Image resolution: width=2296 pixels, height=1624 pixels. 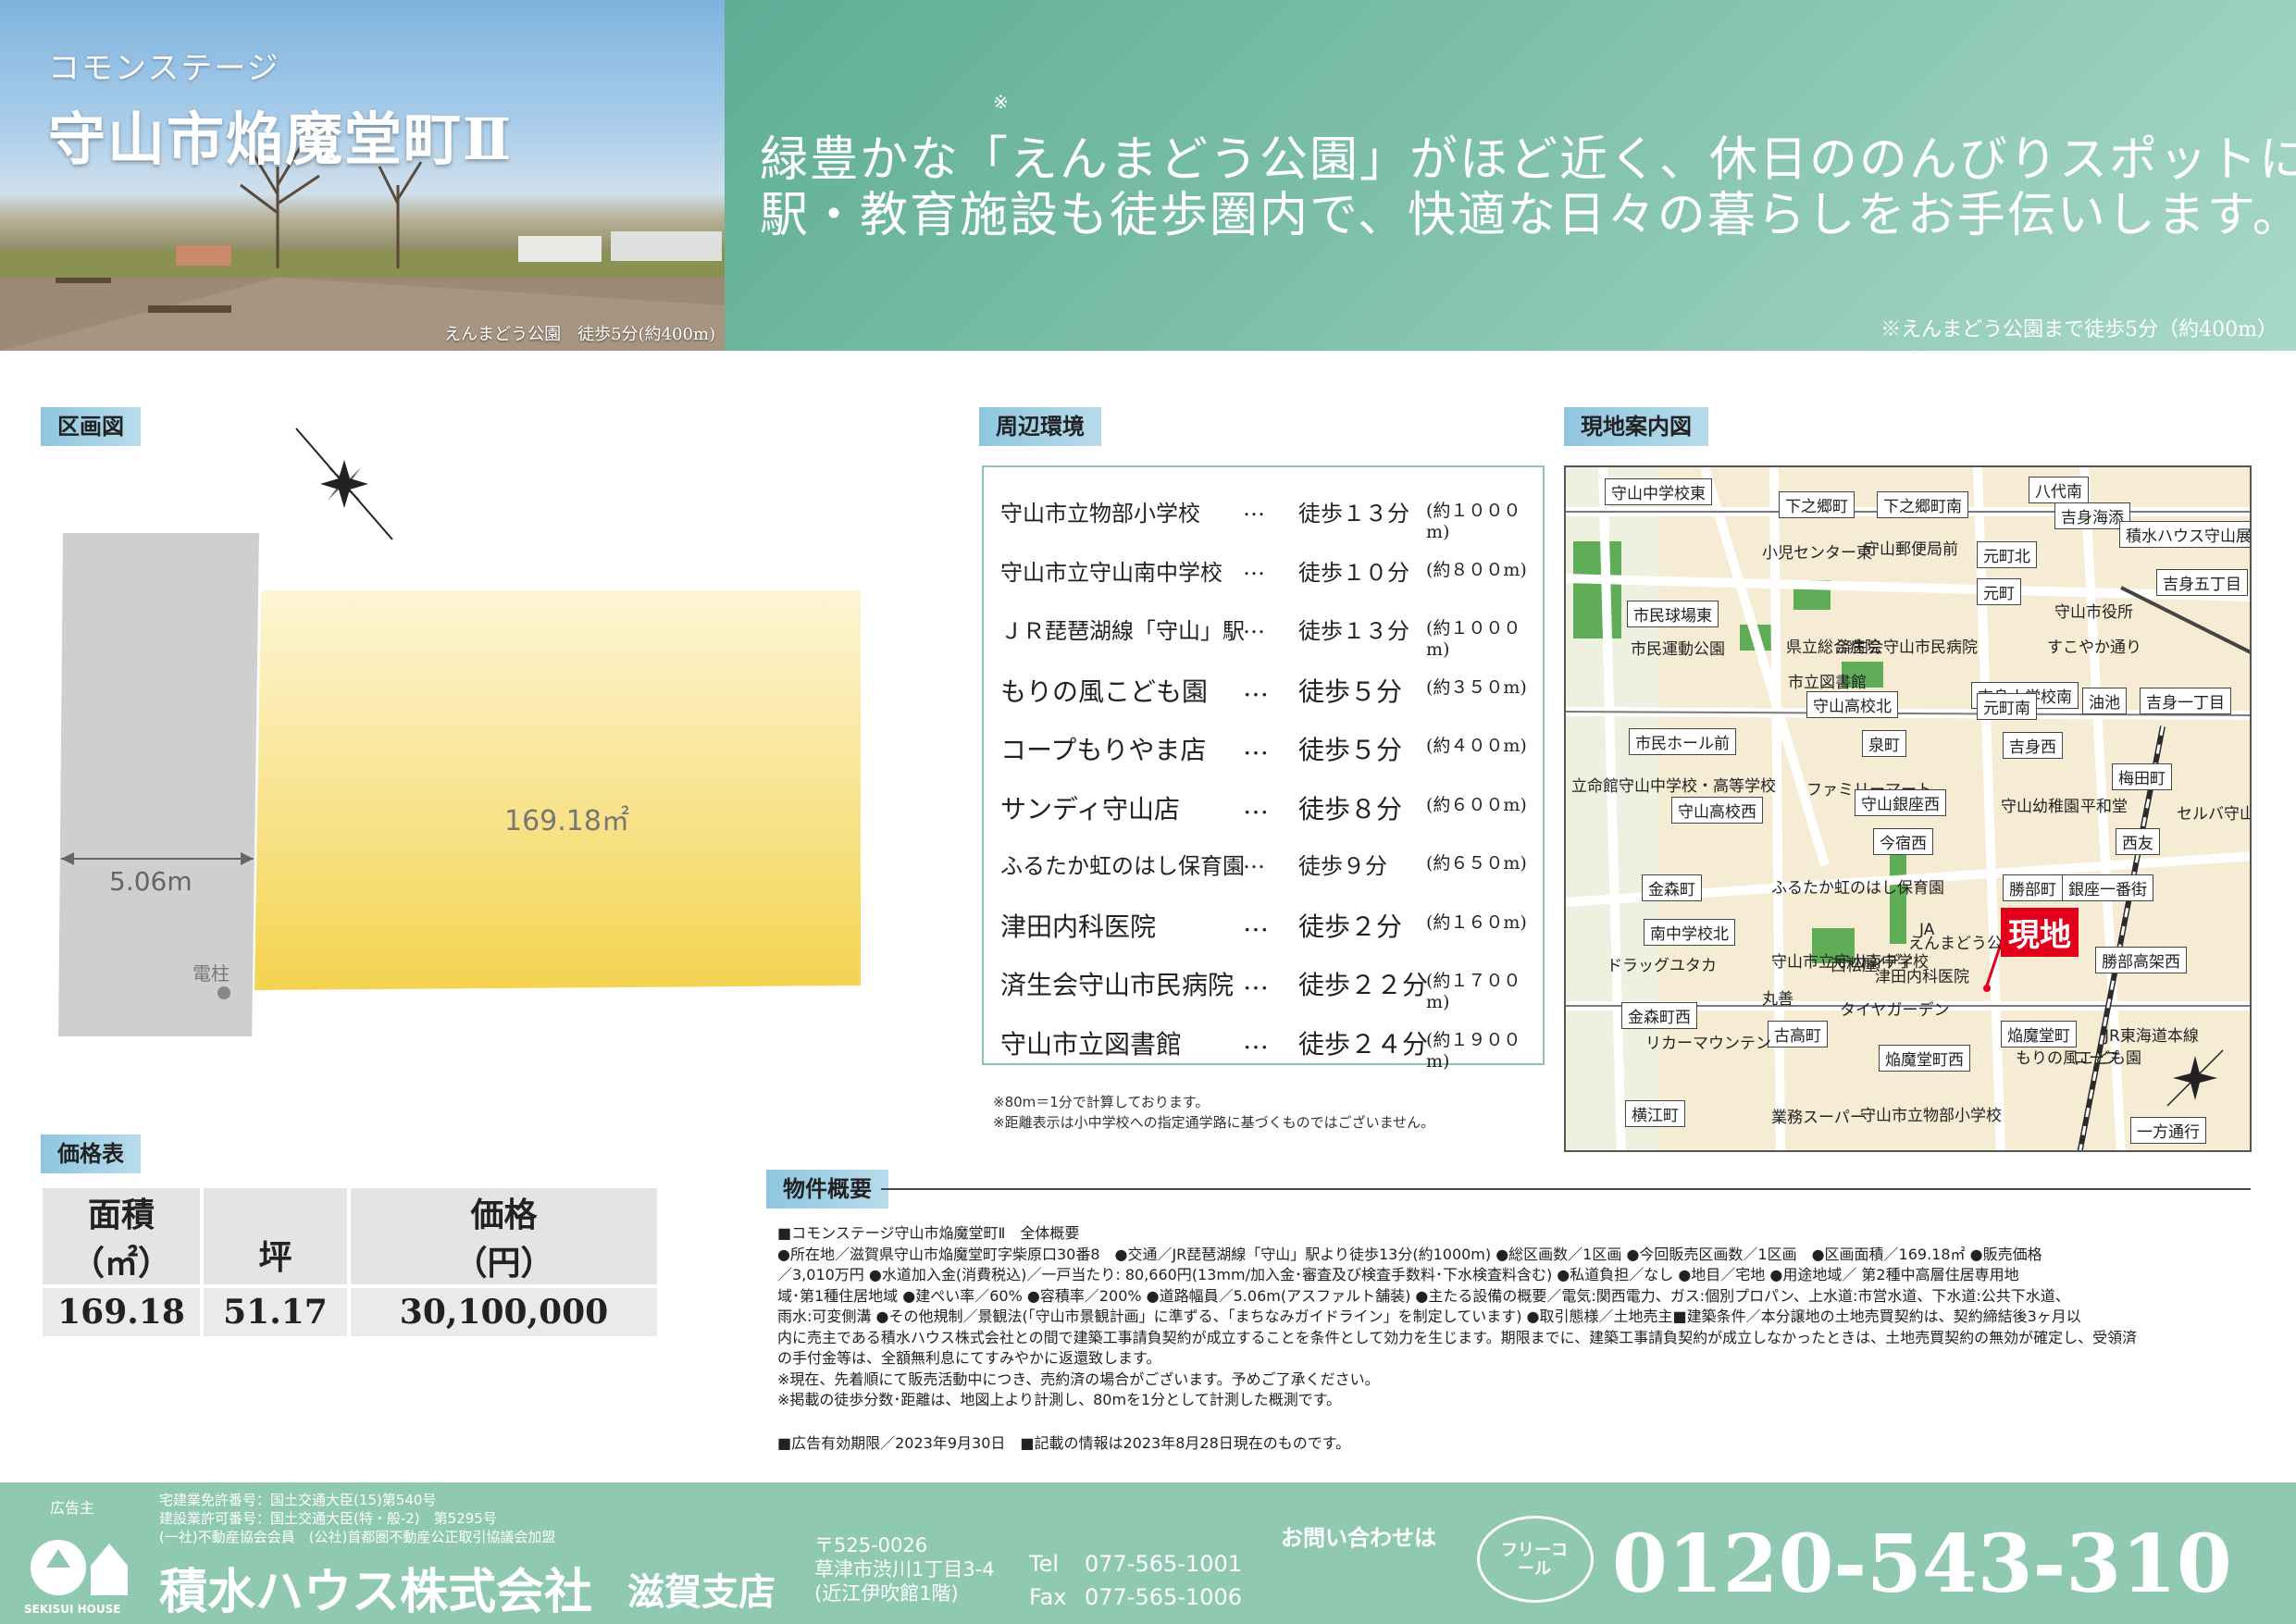 I want to click on nearby-name: サンディ守山店, so click(x=1091, y=808).